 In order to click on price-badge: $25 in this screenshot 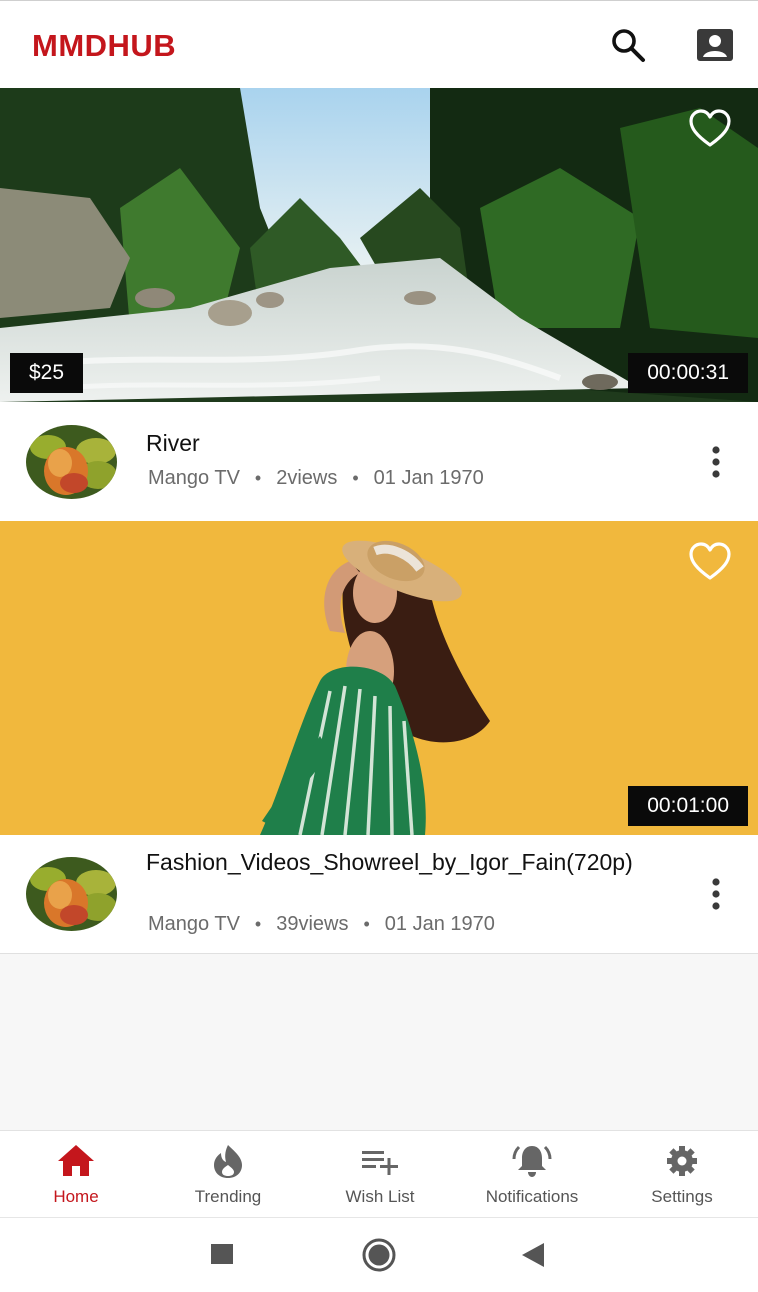, I will do `click(47, 373)`.